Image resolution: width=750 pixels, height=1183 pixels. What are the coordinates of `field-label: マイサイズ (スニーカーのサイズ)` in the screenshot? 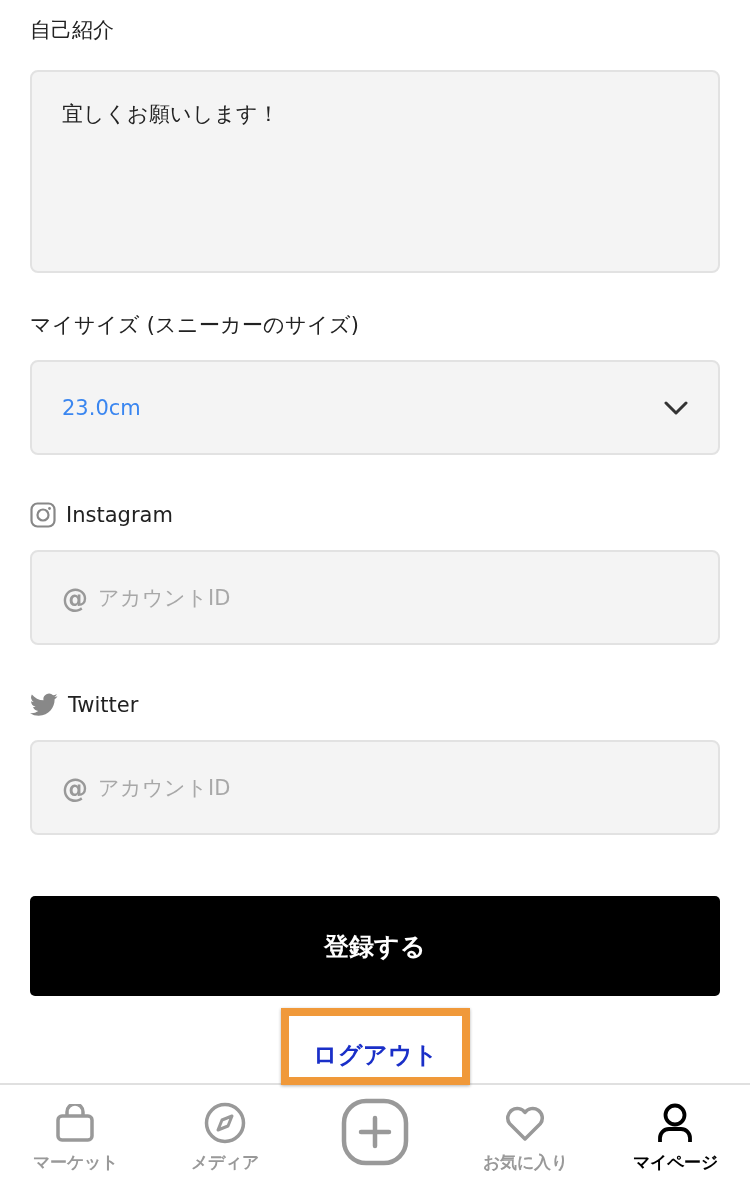 It's located at (195, 325).